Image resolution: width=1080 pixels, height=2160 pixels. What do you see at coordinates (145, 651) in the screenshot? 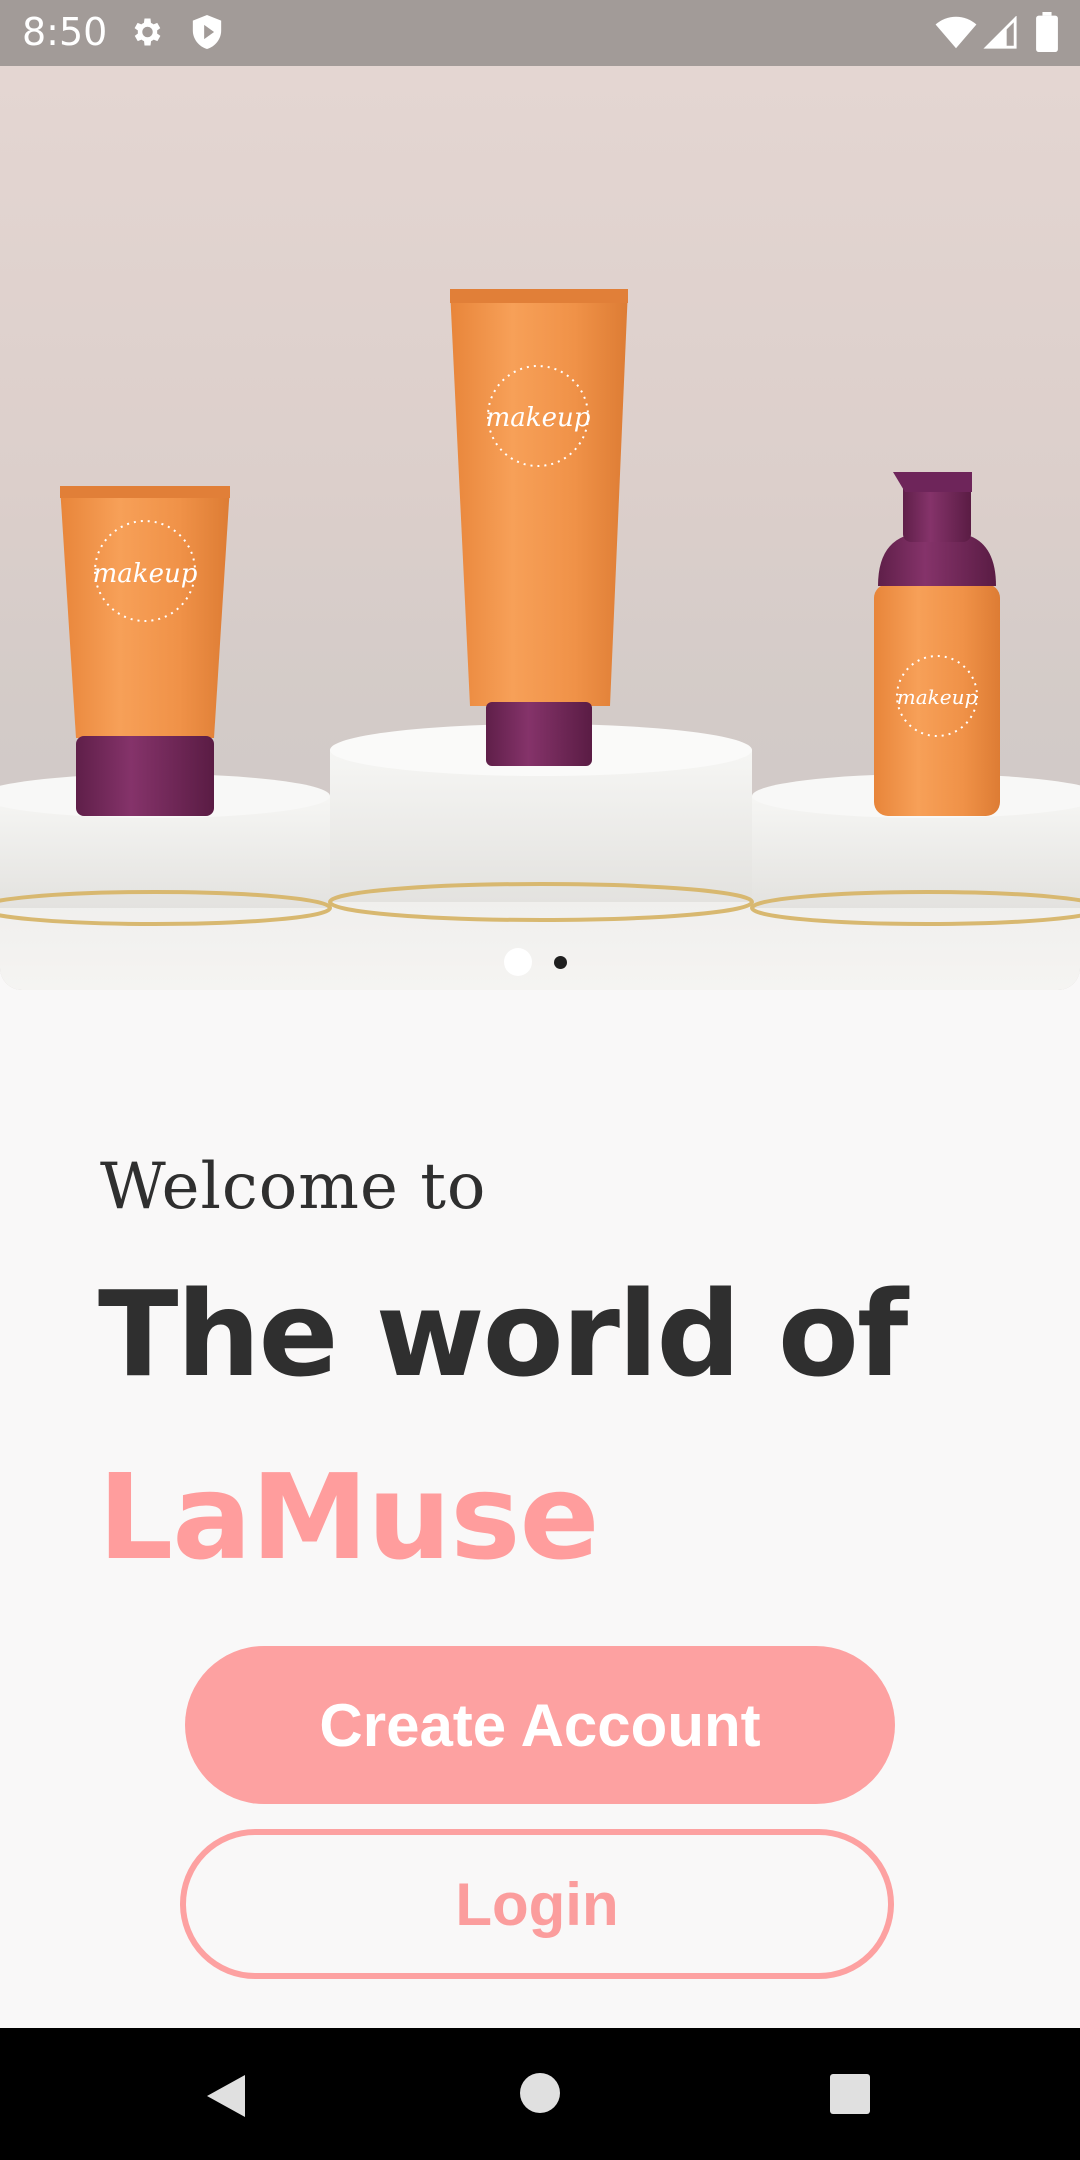
I see `left-tube: makeup` at bounding box center [145, 651].